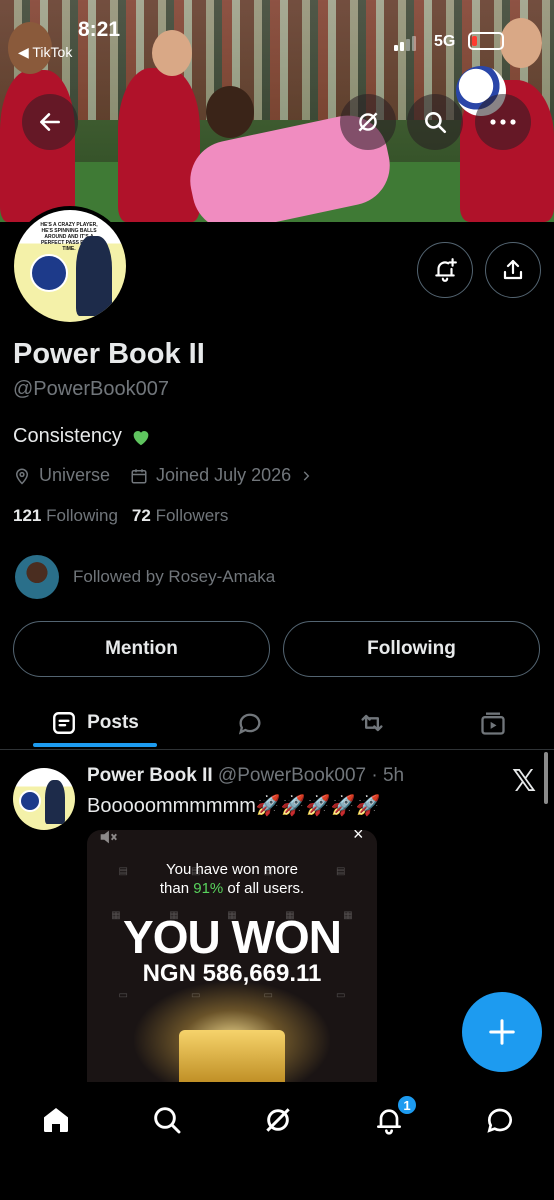 The width and height of the screenshot is (554, 1200). Describe the element at coordinates (141, 515) in the screenshot. I see `followers-count: 72` at that location.